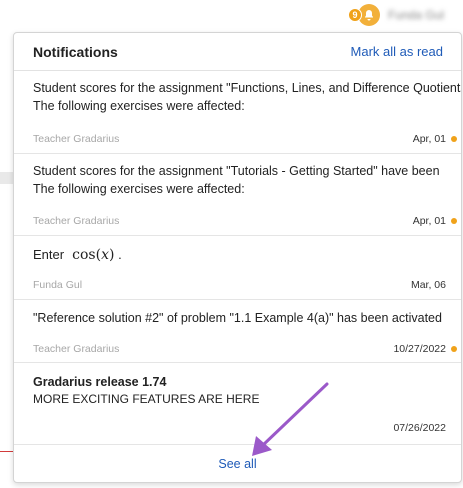 Image resolution: width=463 pixels, height=488 pixels. I want to click on notification-count-badge: 9, so click(355, 15).